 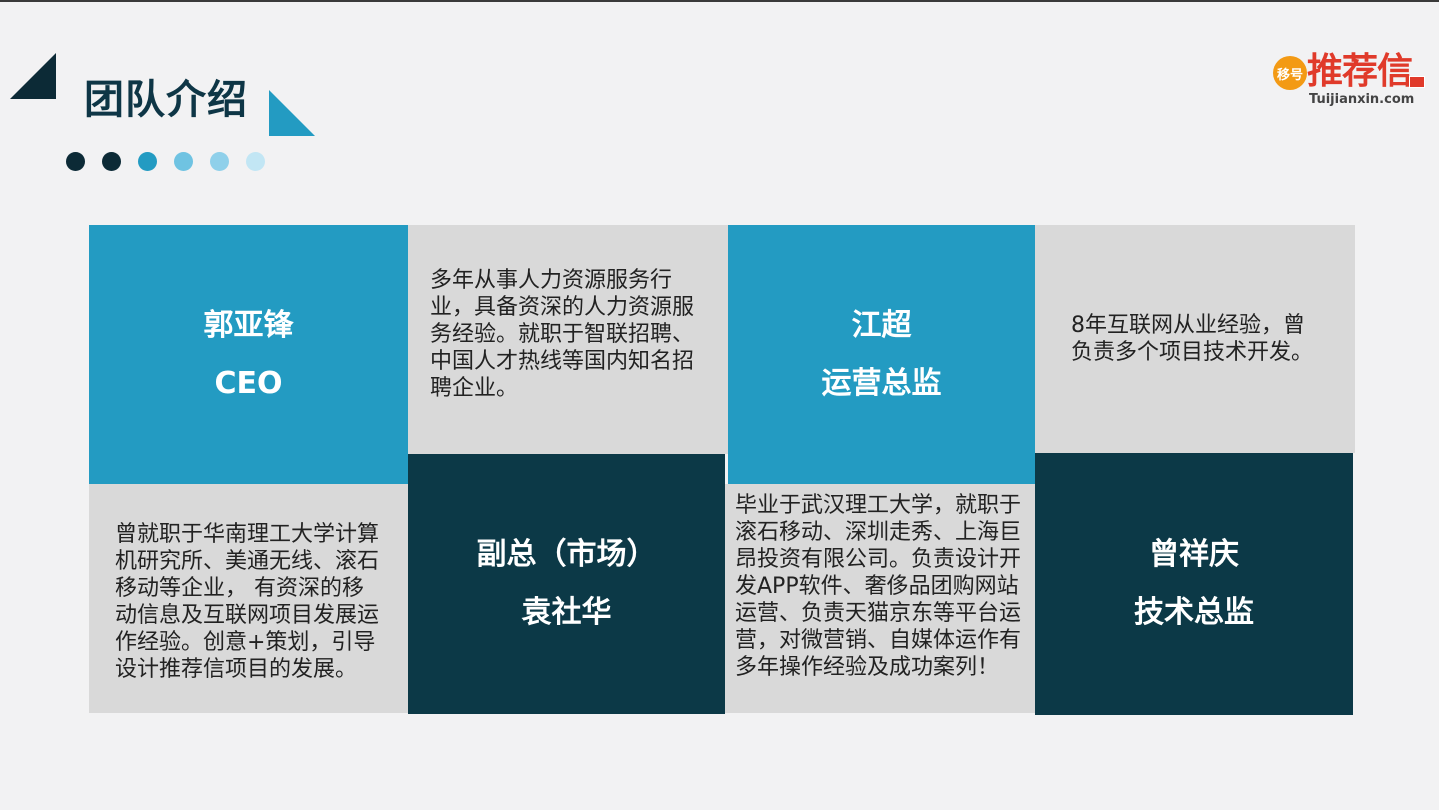 What do you see at coordinates (881, 383) in the screenshot?
I see `member-role: 运营总监` at bounding box center [881, 383].